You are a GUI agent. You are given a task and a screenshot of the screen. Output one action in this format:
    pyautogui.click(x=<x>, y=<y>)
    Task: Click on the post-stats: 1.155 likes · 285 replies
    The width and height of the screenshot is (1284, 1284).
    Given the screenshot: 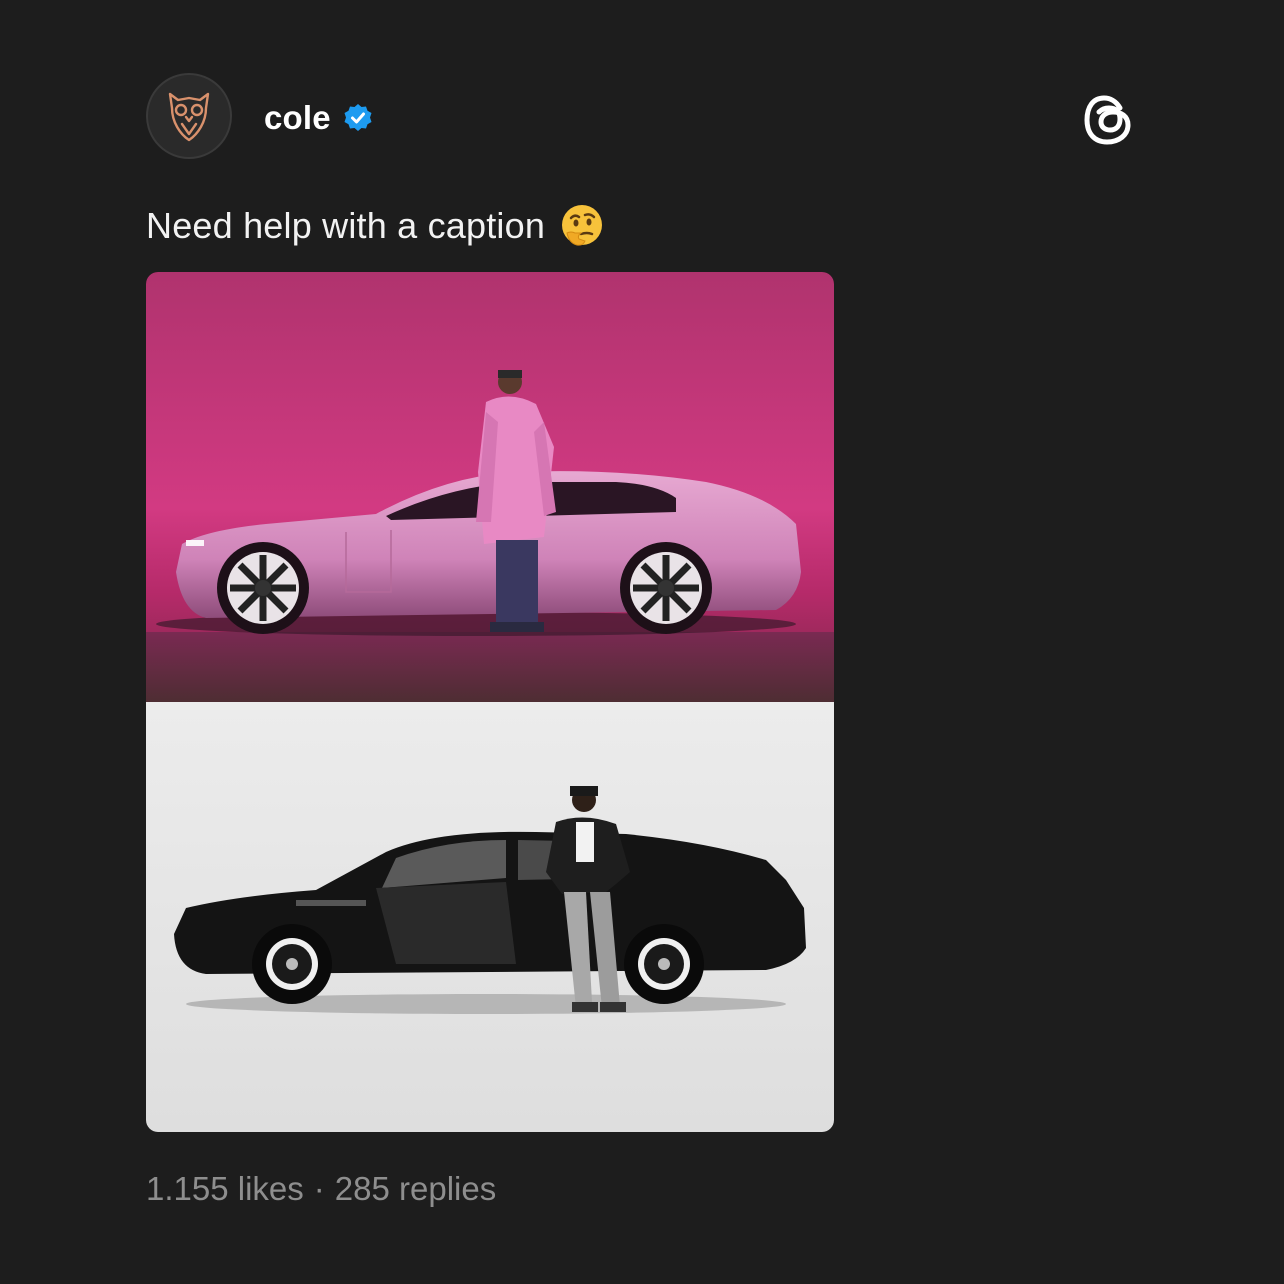 What is the action you would take?
    pyautogui.click(x=321, y=1189)
    